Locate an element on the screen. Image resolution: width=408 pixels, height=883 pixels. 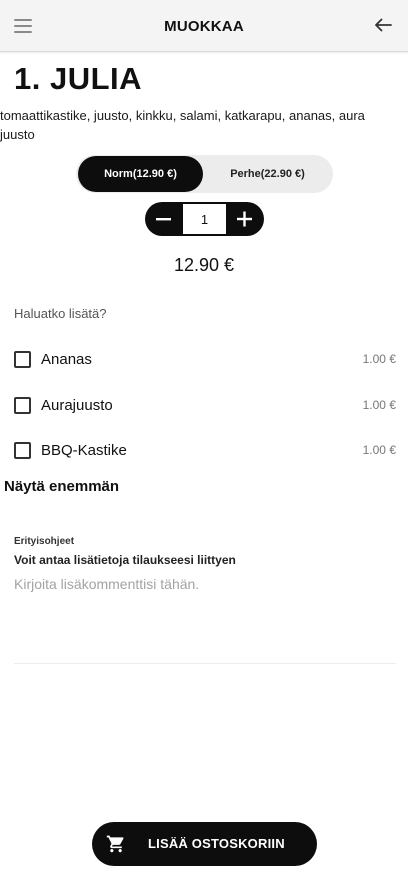
quantity-stepper is located at coordinates (204, 219).